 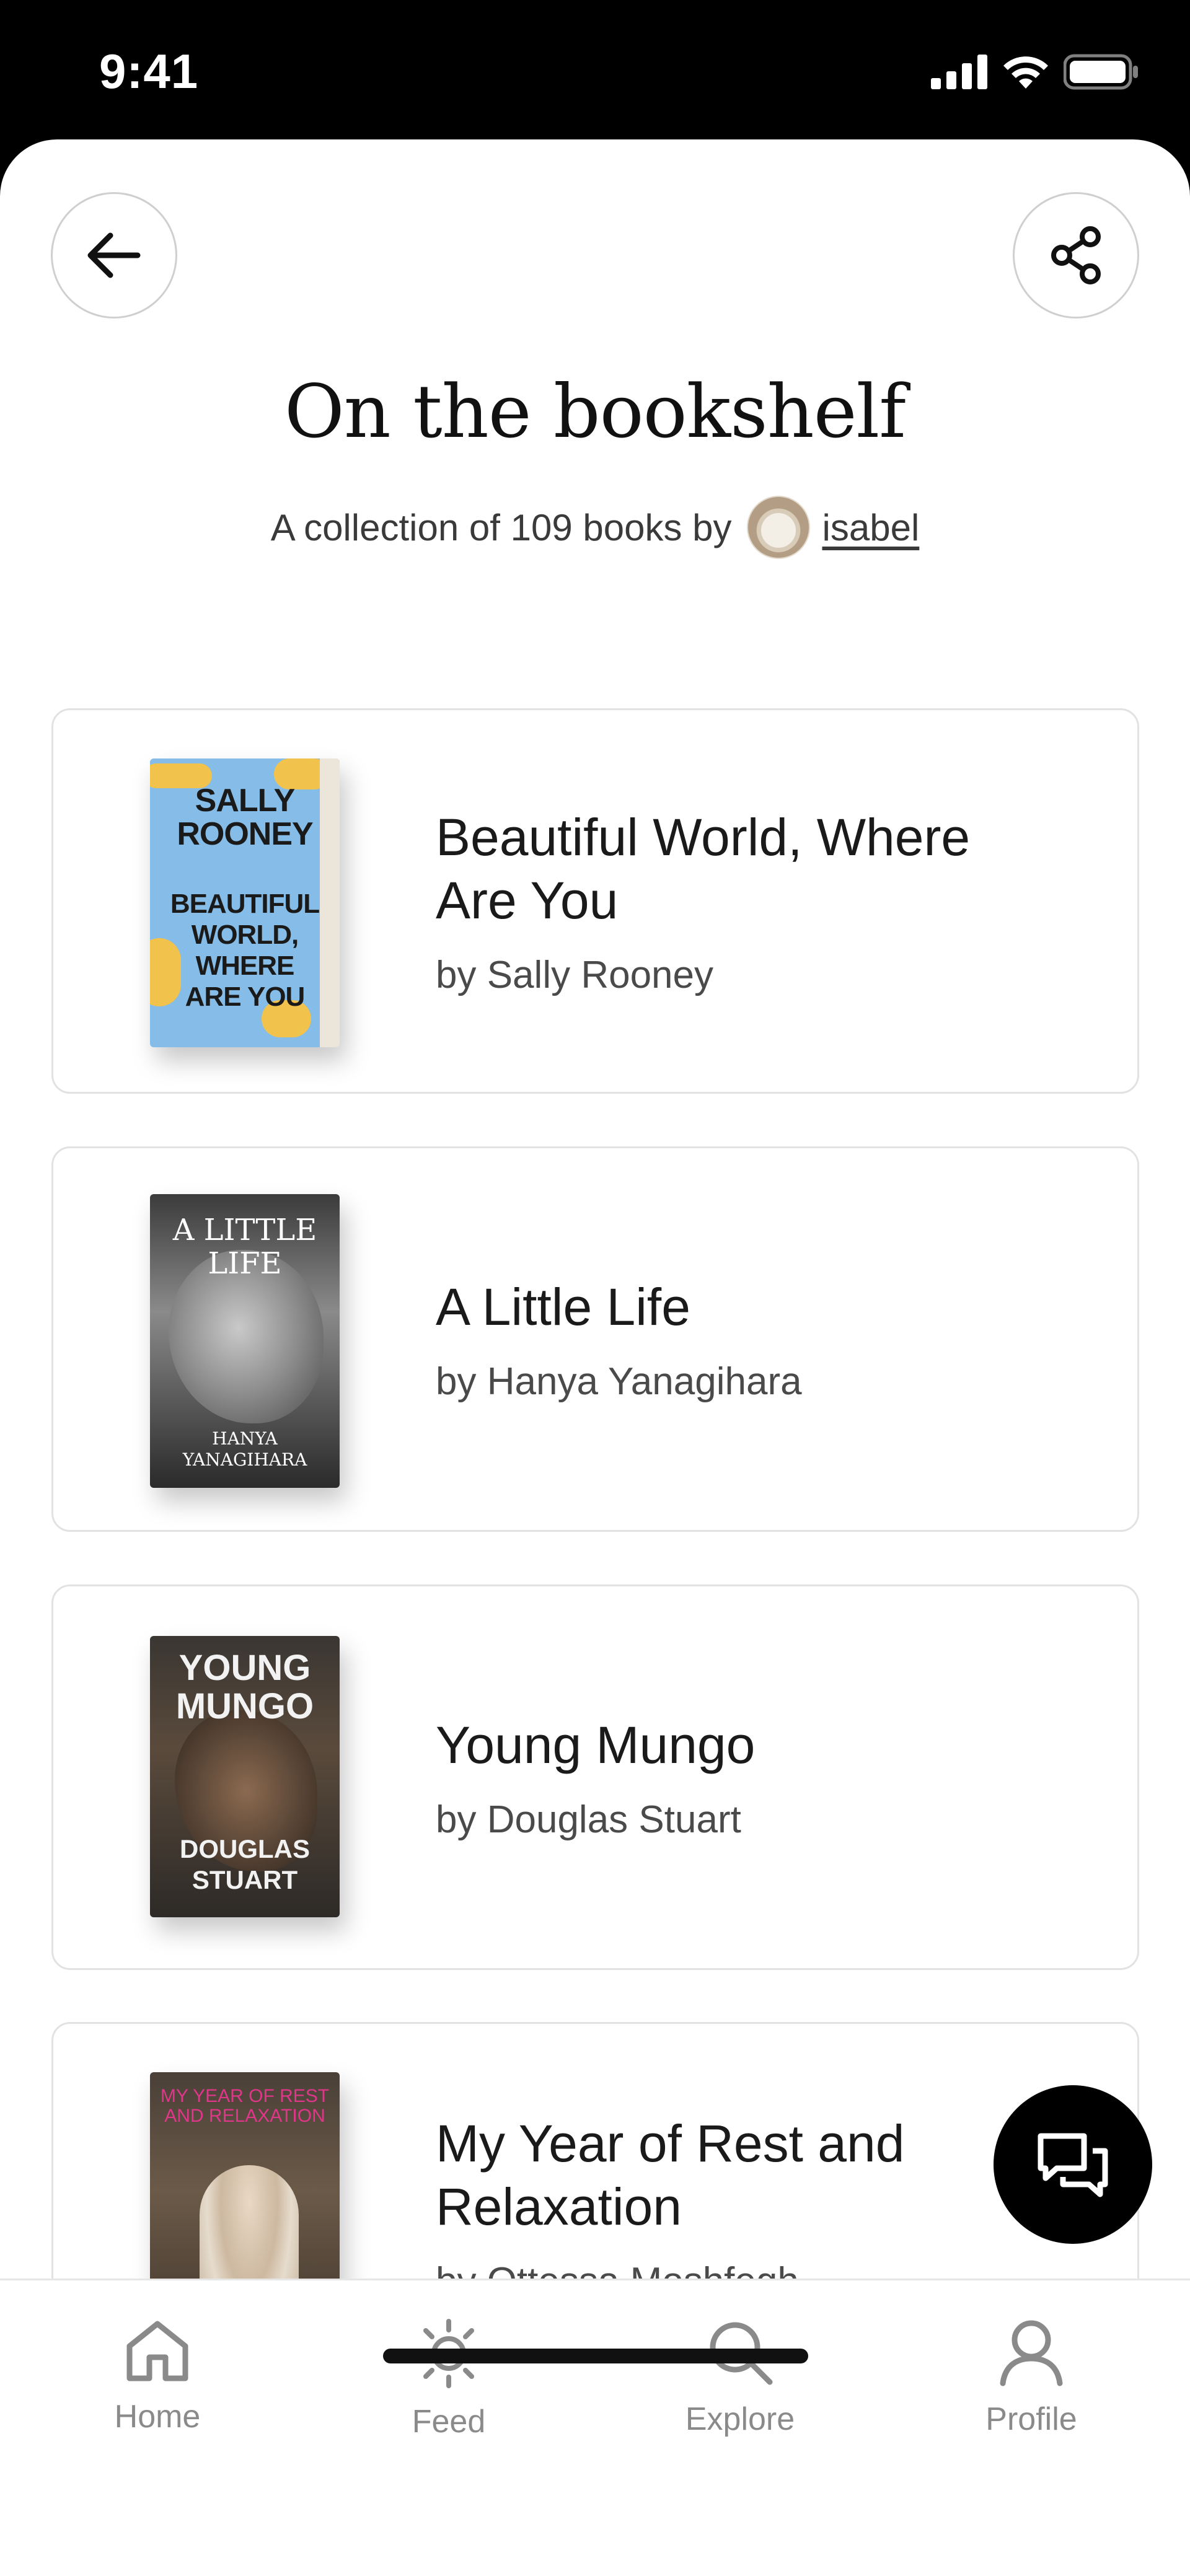 I want to click on nav-profile-label: Profile, so click(x=1031, y=2419).